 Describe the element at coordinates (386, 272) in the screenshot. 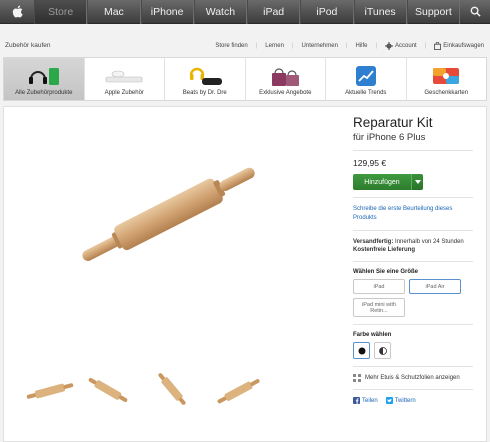

I see `size-heading: Wählen Sie eine Größe` at that location.